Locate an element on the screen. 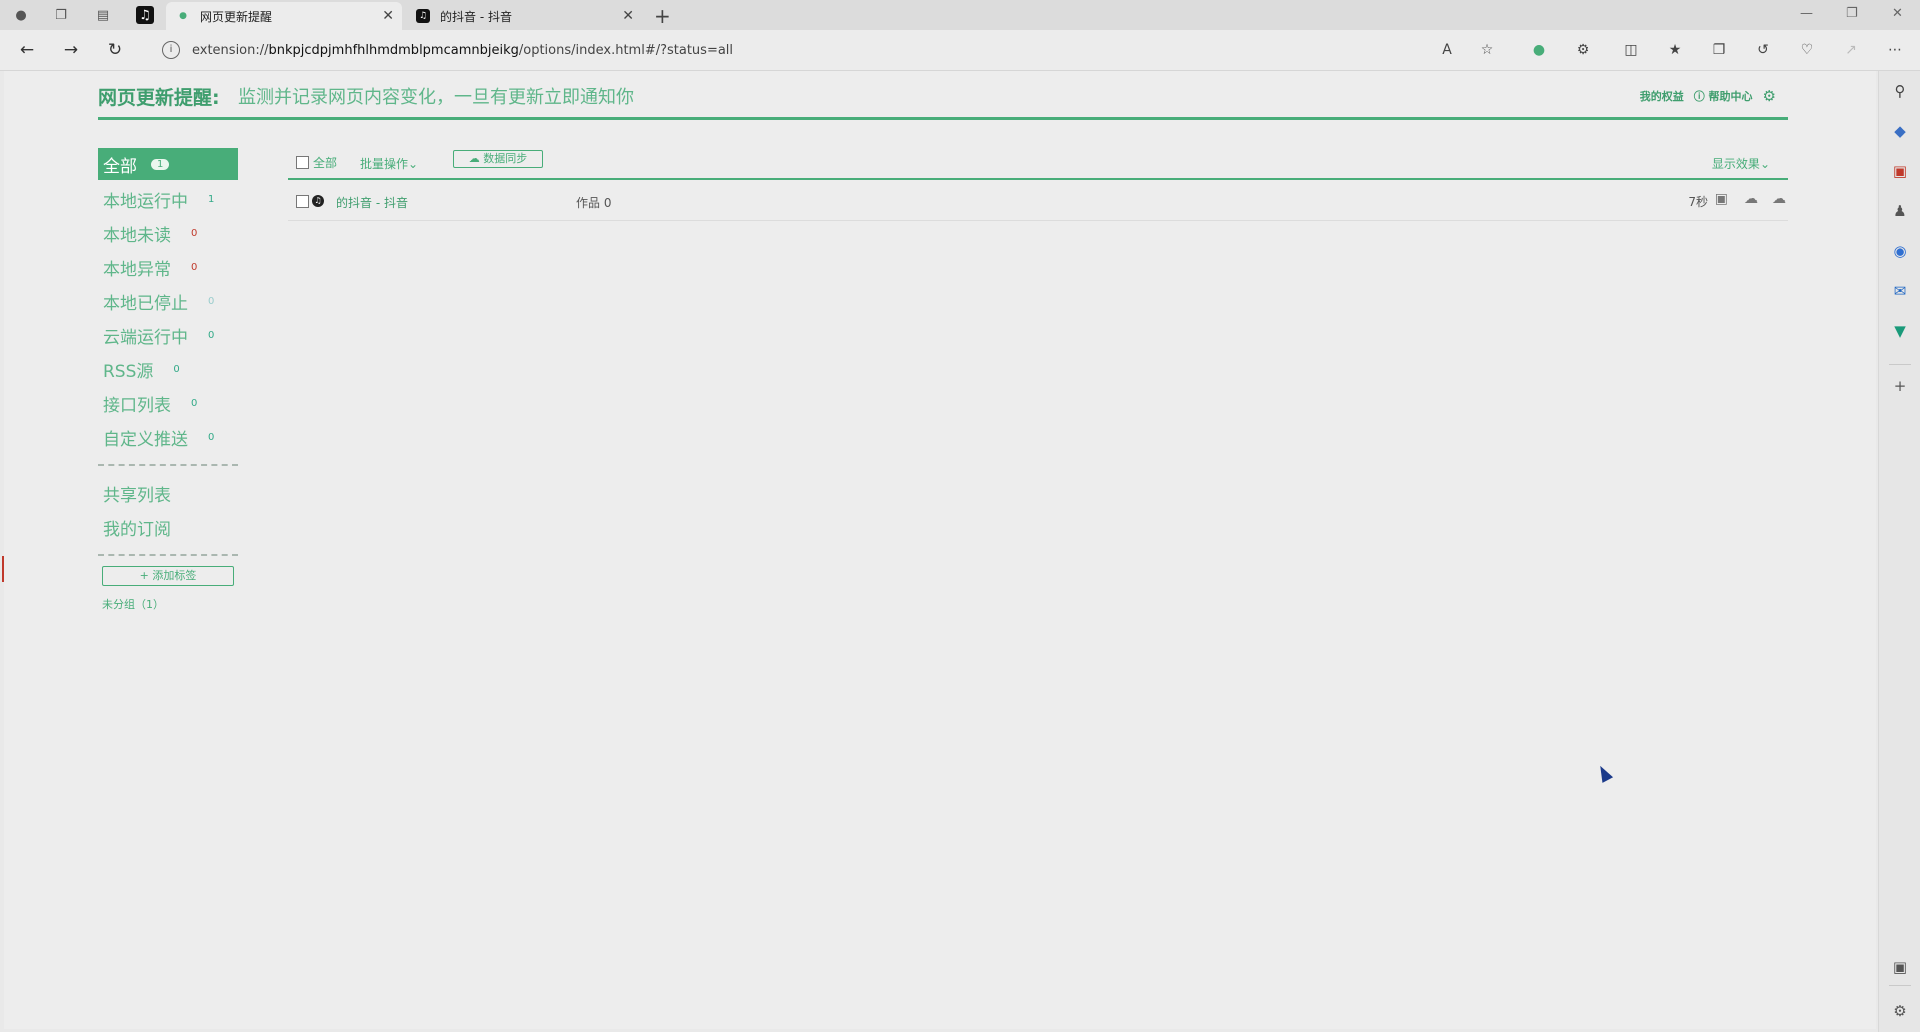  back-icon: ← is located at coordinates (27, 50).